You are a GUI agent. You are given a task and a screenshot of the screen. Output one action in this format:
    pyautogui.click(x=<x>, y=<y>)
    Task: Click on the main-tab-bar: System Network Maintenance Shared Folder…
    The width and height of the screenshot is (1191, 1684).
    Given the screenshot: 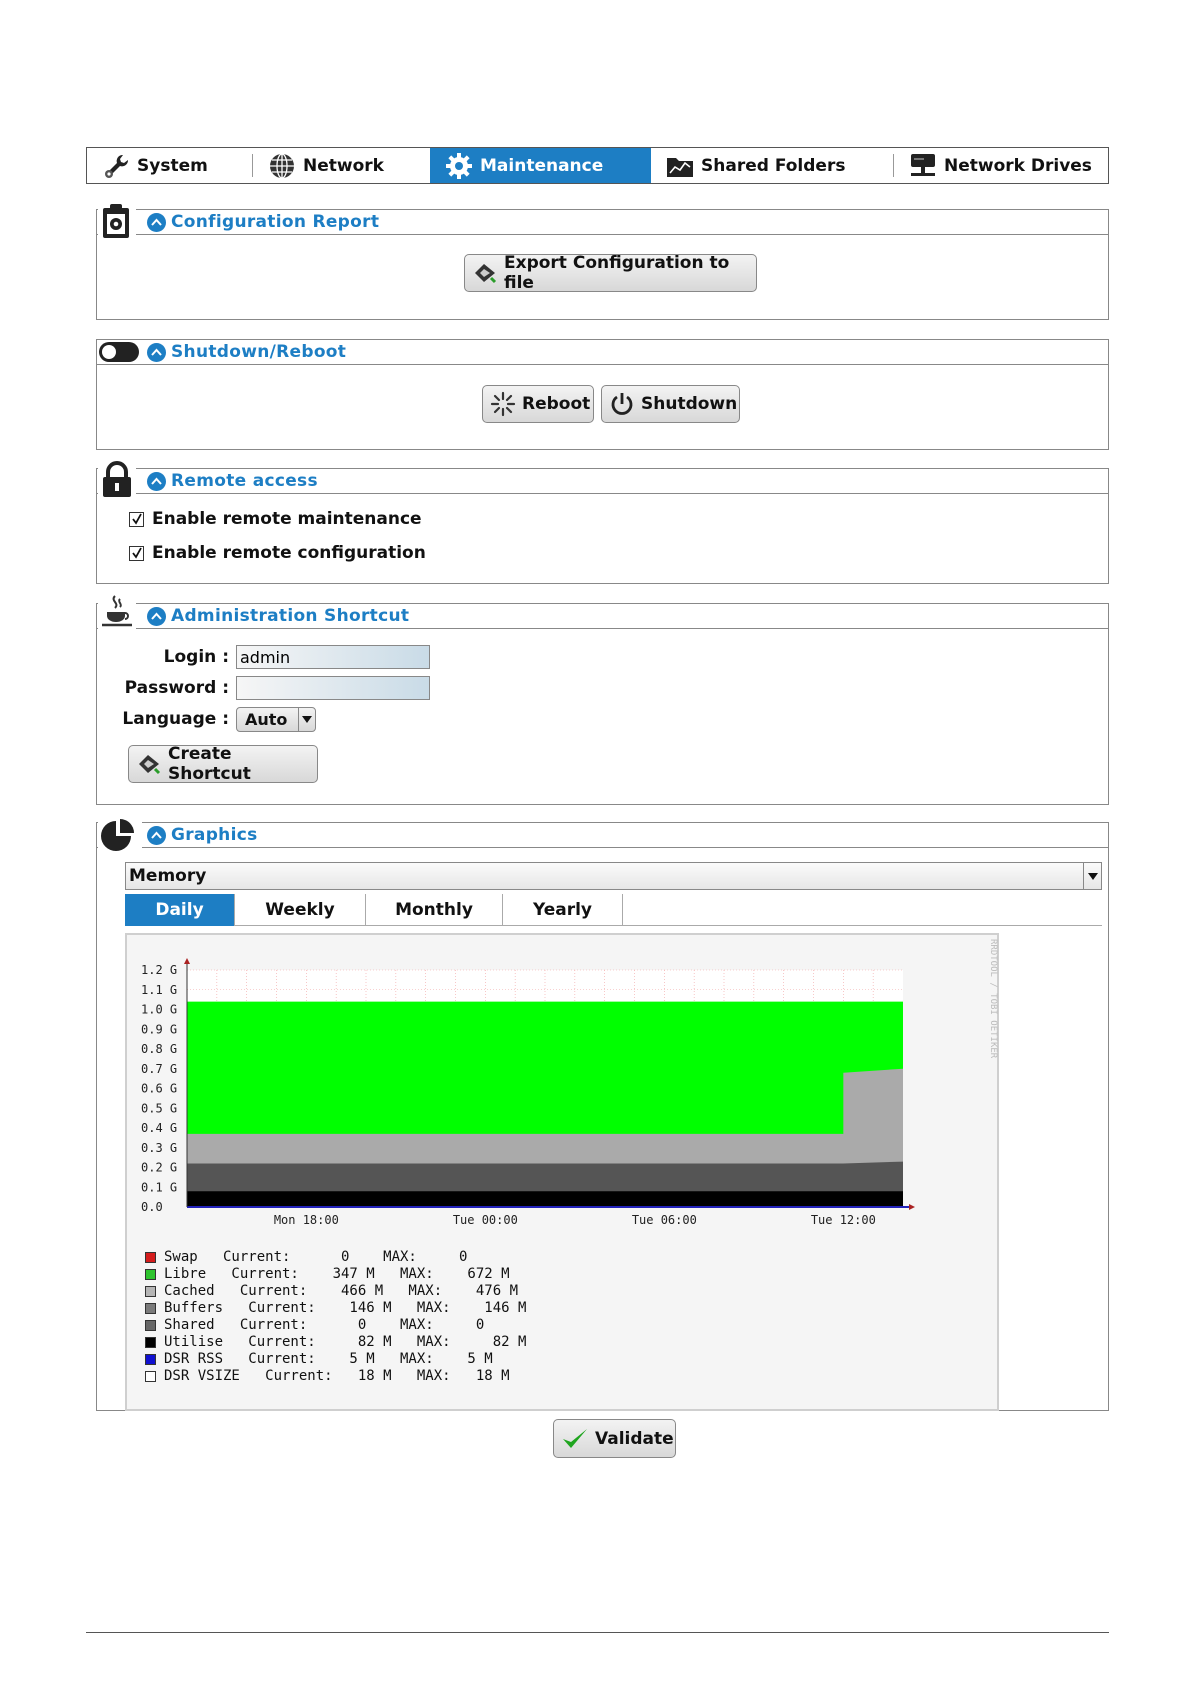 What is the action you would take?
    pyautogui.click(x=597, y=165)
    